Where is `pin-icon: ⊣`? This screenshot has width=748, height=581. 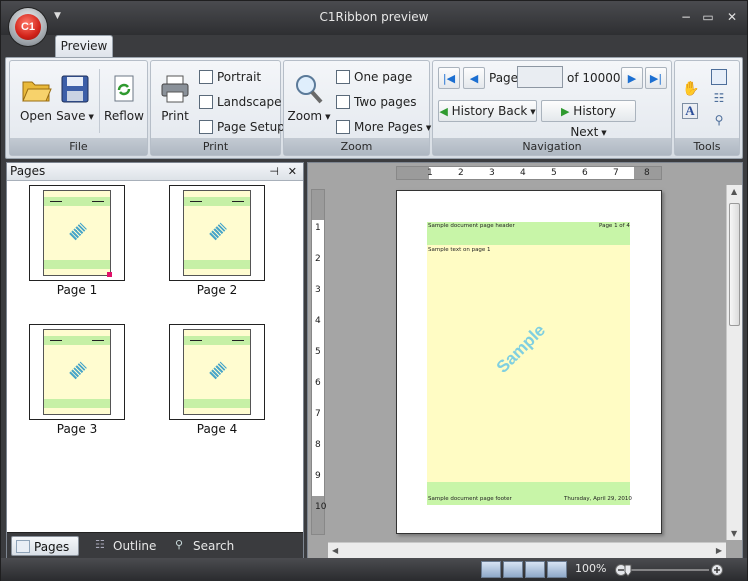
pin-icon: ⊣ is located at coordinates (274, 171).